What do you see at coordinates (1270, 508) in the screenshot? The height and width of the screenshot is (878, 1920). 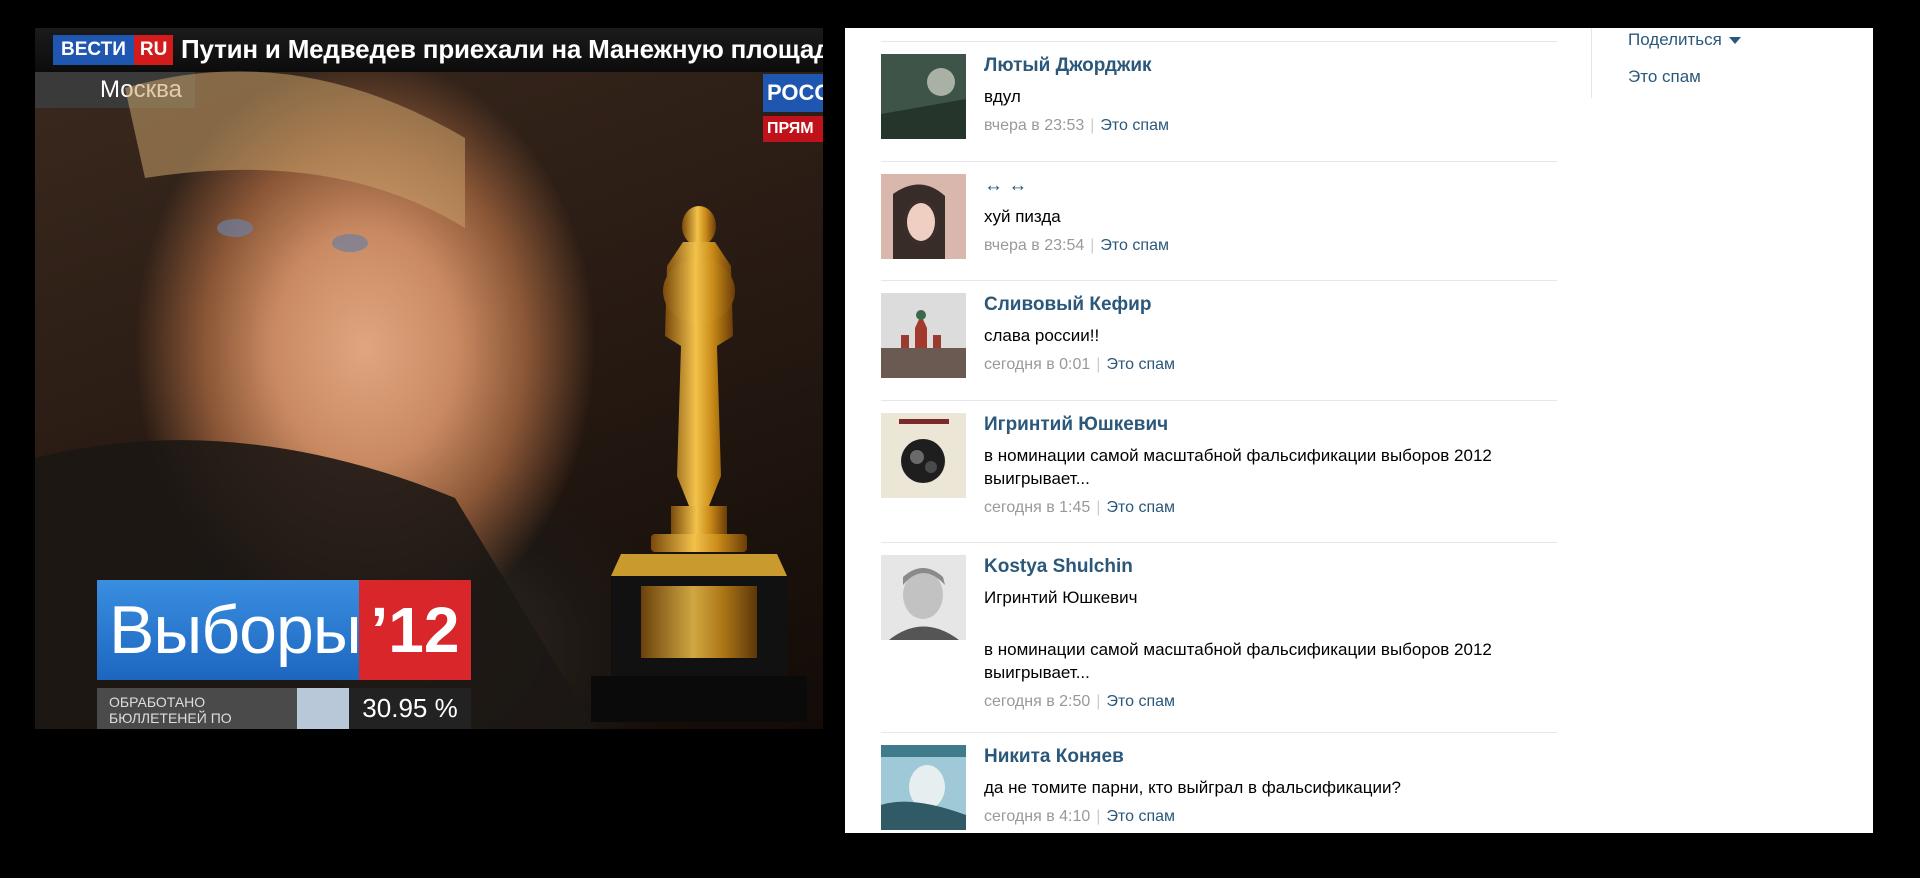 I see `comment-meta: сегодня в 1:45 | Это спам` at bounding box center [1270, 508].